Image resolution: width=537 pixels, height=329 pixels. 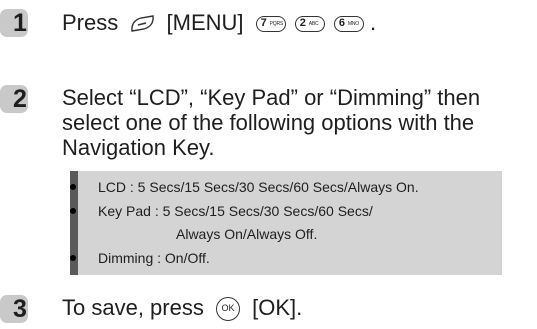 What do you see at coordinates (154, 258) in the screenshot?
I see `option-dimming: Dimming : On/Off.` at bounding box center [154, 258].